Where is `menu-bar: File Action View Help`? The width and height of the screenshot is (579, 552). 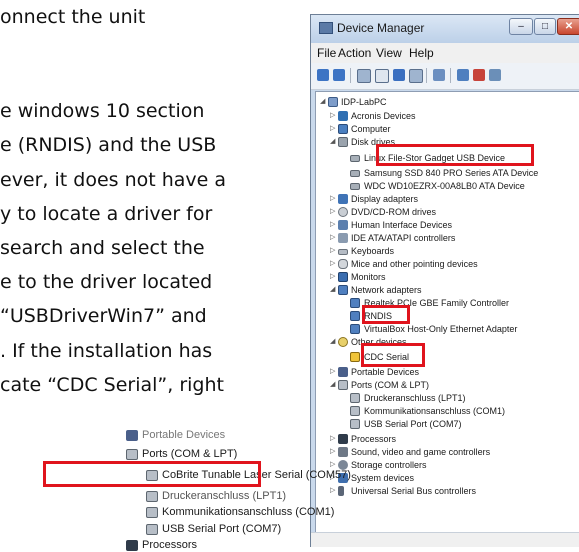 menu-bar: File Action View Help is located at coordinates (445, 53).